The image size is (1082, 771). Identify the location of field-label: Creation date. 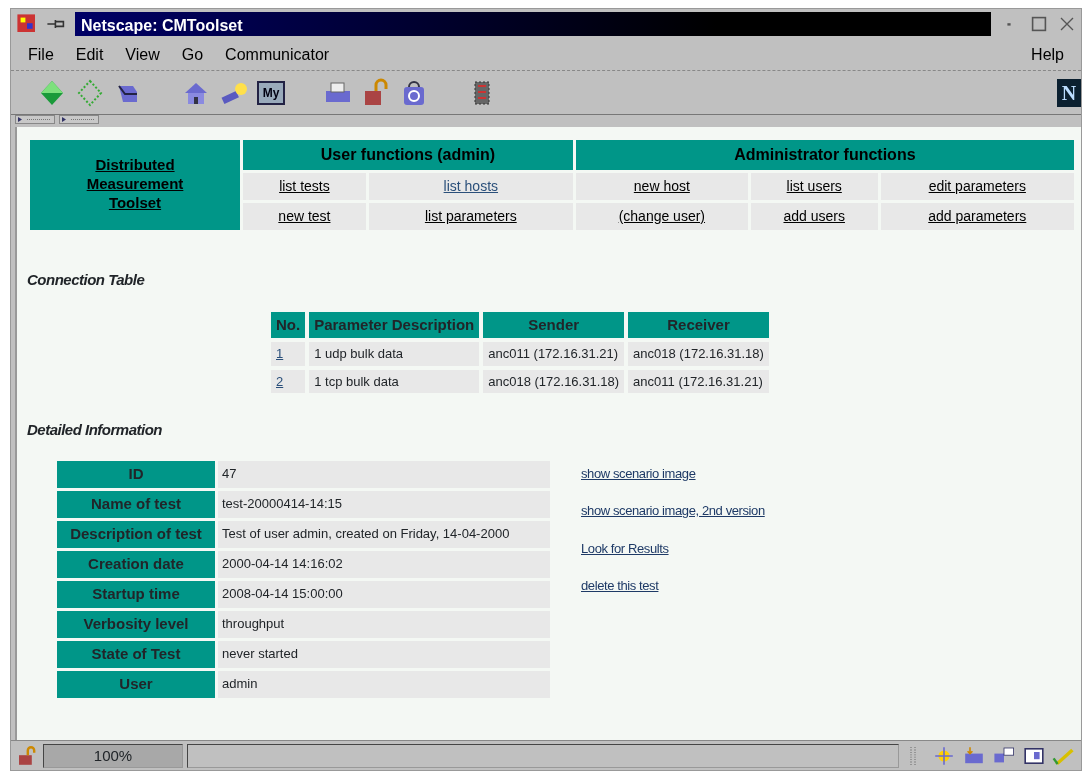
(136, 563).